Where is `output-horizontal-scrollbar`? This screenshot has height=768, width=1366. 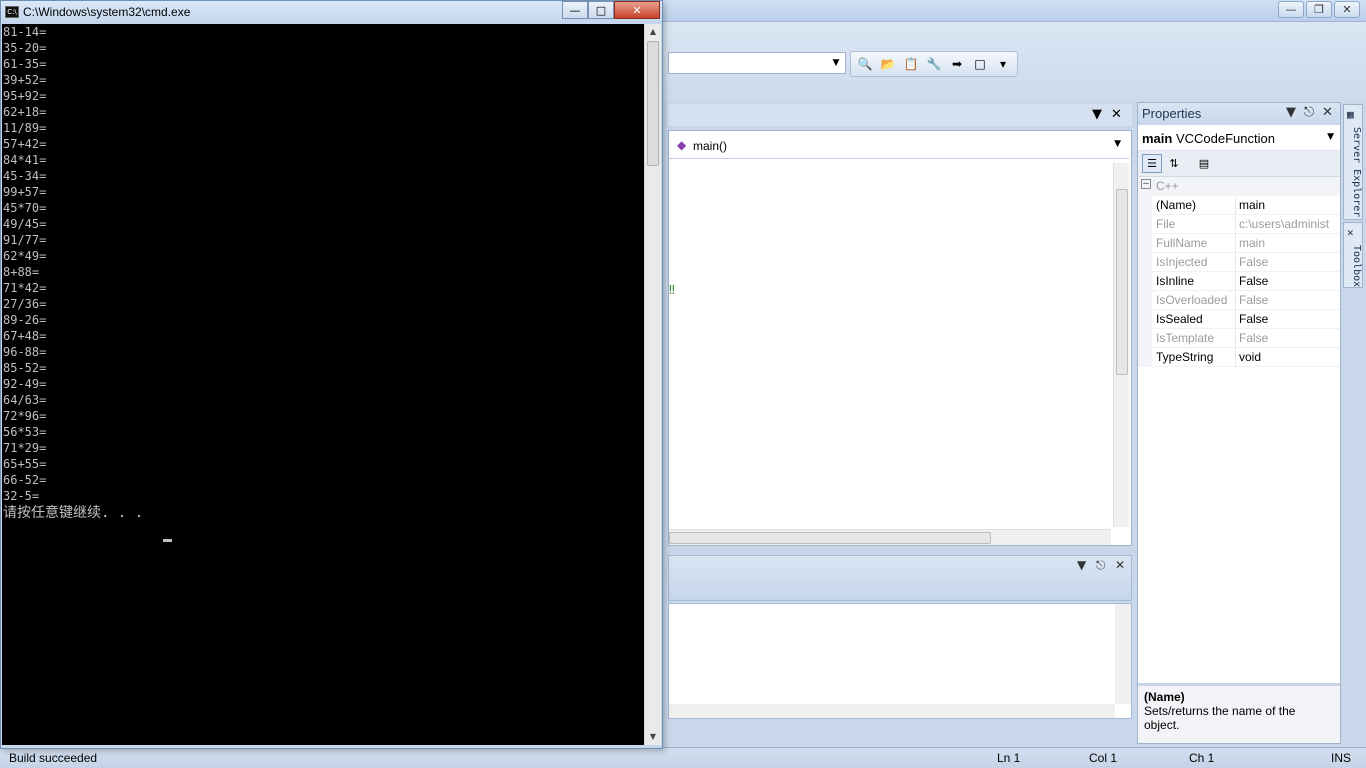 output-horizontal-scrollbar is located at coordinates (892, 711).